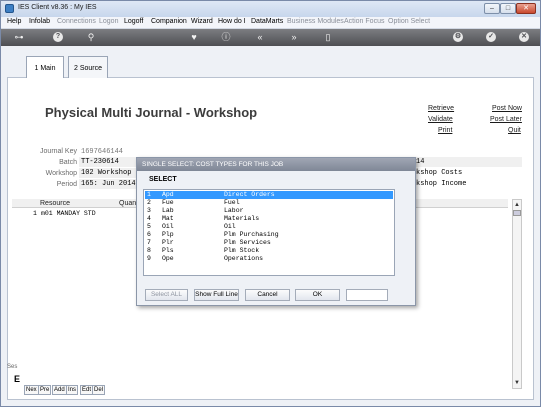  I want to click on menu-datamarts: DataMarts, so click(267, 21).